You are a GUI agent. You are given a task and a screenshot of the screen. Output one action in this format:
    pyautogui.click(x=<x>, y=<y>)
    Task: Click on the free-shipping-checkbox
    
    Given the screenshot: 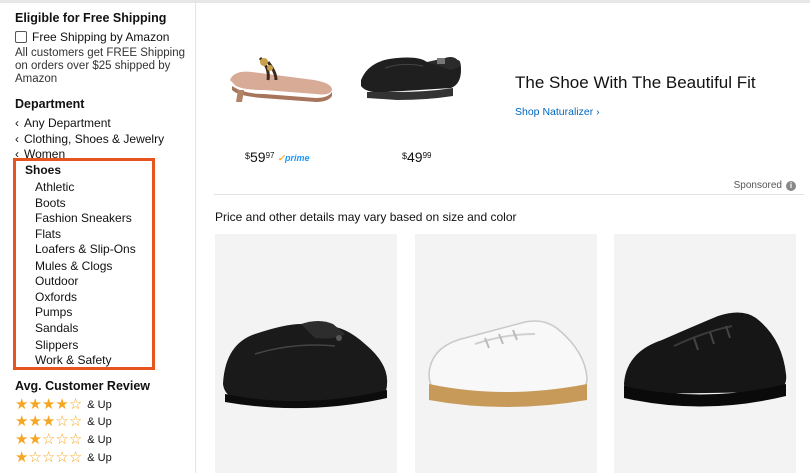 What is the action you would take?
    pyautogui.click(x=21, y=37)
    